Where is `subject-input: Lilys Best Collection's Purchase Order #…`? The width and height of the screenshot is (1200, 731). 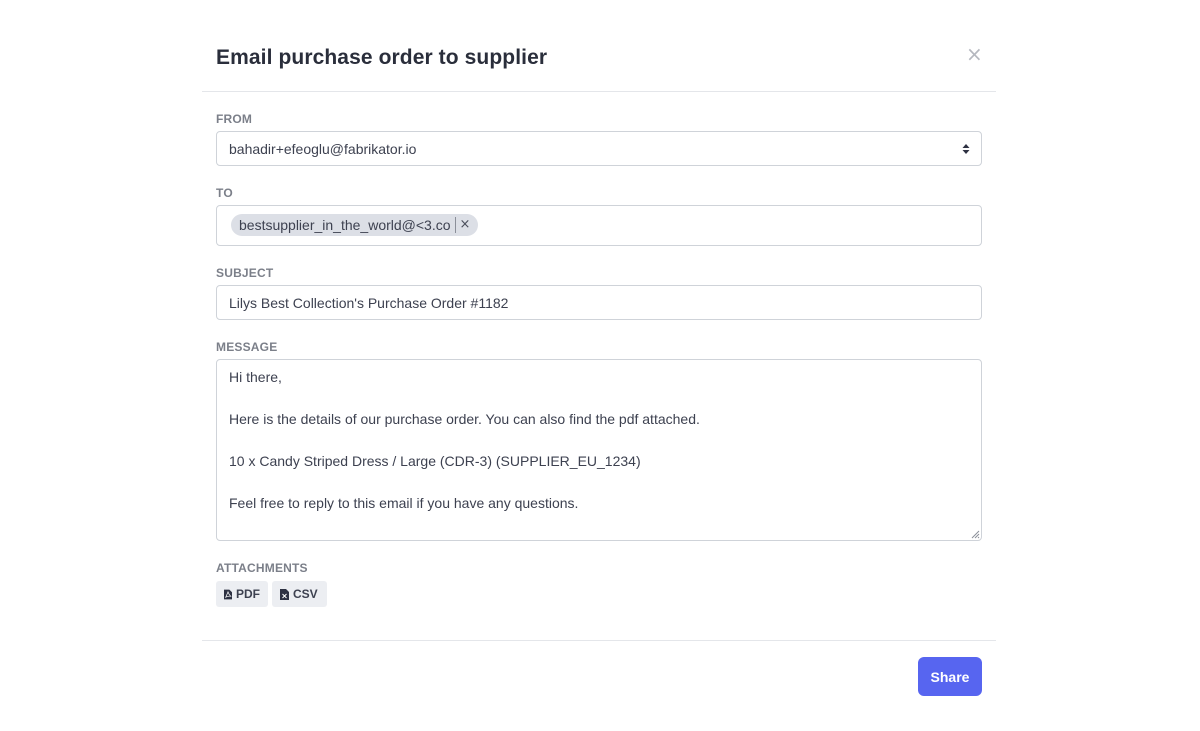
subject-input: Lilys Best Collection's Purchase Order #… is located at coordinates (599, 302).